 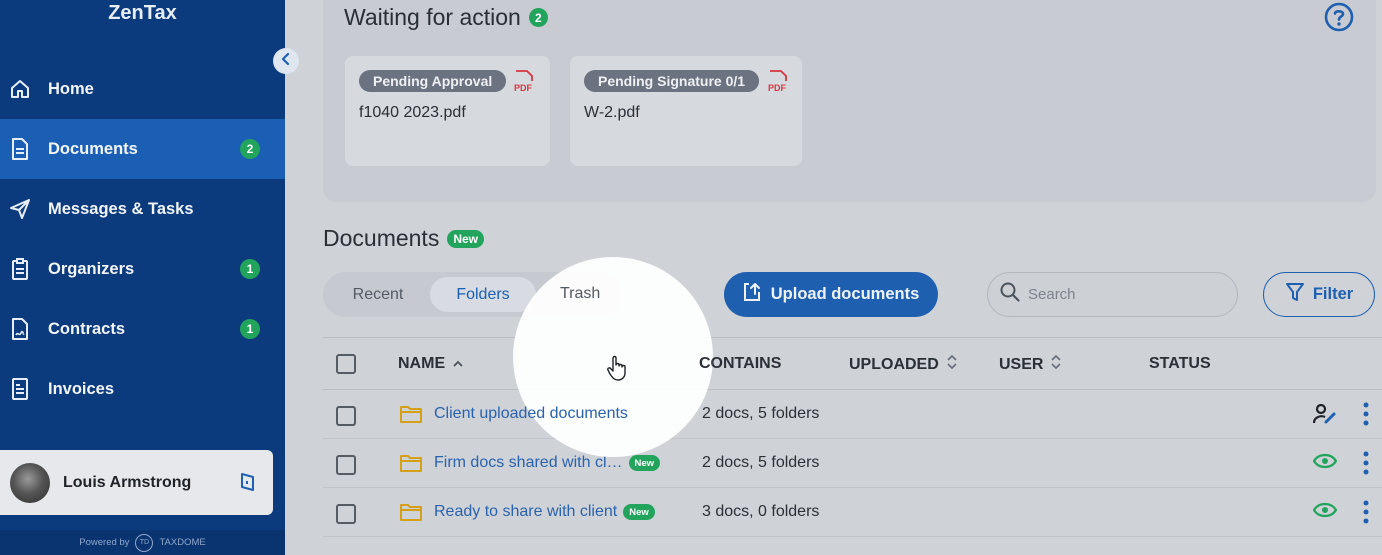 I want to click on powered-by: Powered by TD TAXDOME, so click(x=142, y=542).